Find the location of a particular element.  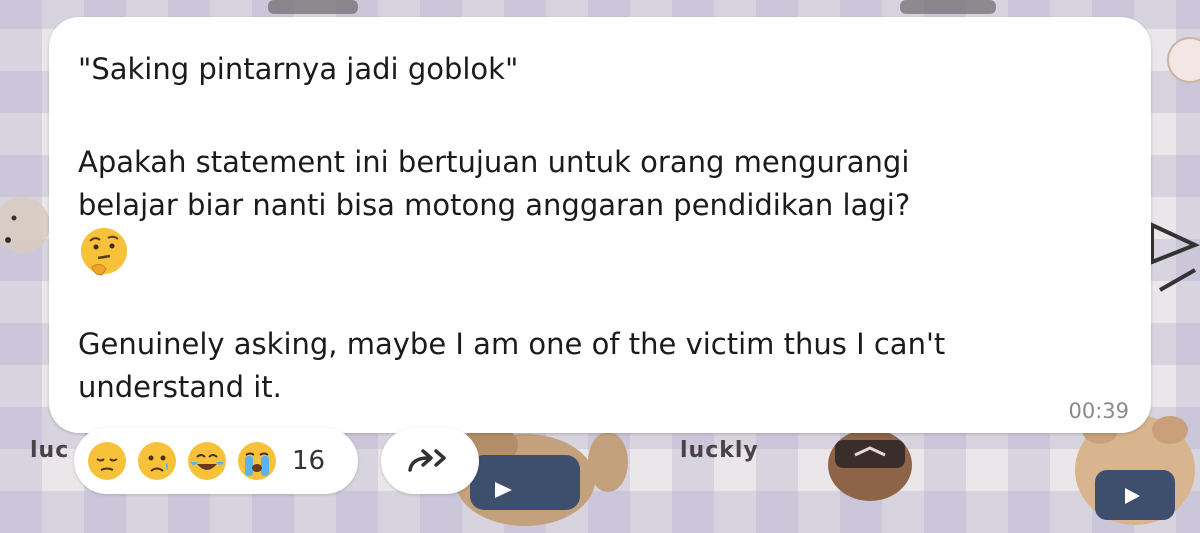

tears-of-joy-face-emoji is located at coordinates (207, 461).